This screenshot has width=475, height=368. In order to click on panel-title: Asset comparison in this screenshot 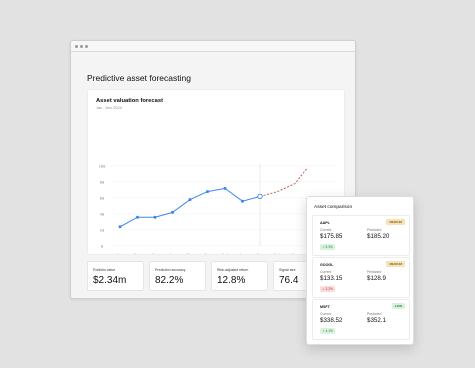, I will do `click(333, 207)`.